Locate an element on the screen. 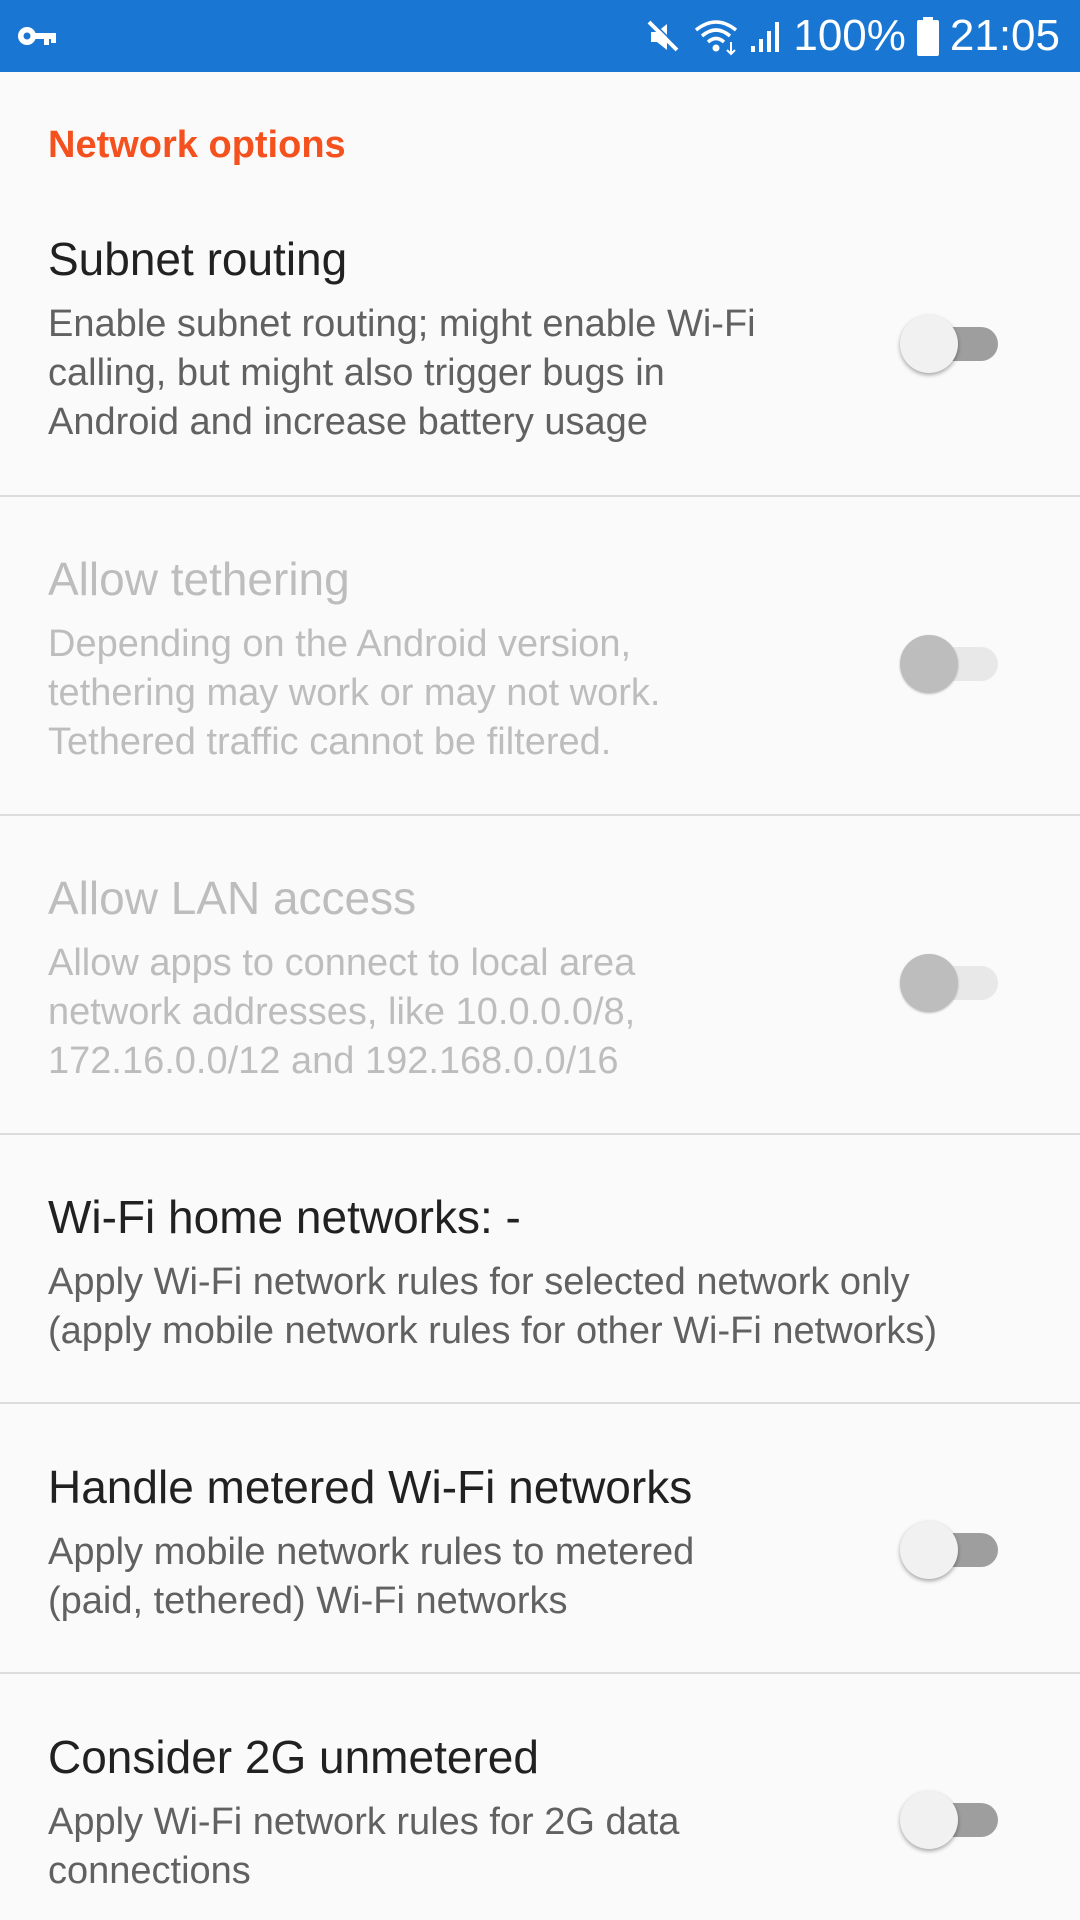 The height and width of the screenshot is (1920, 1080). battery-icon is located at coordinates (927, 36).